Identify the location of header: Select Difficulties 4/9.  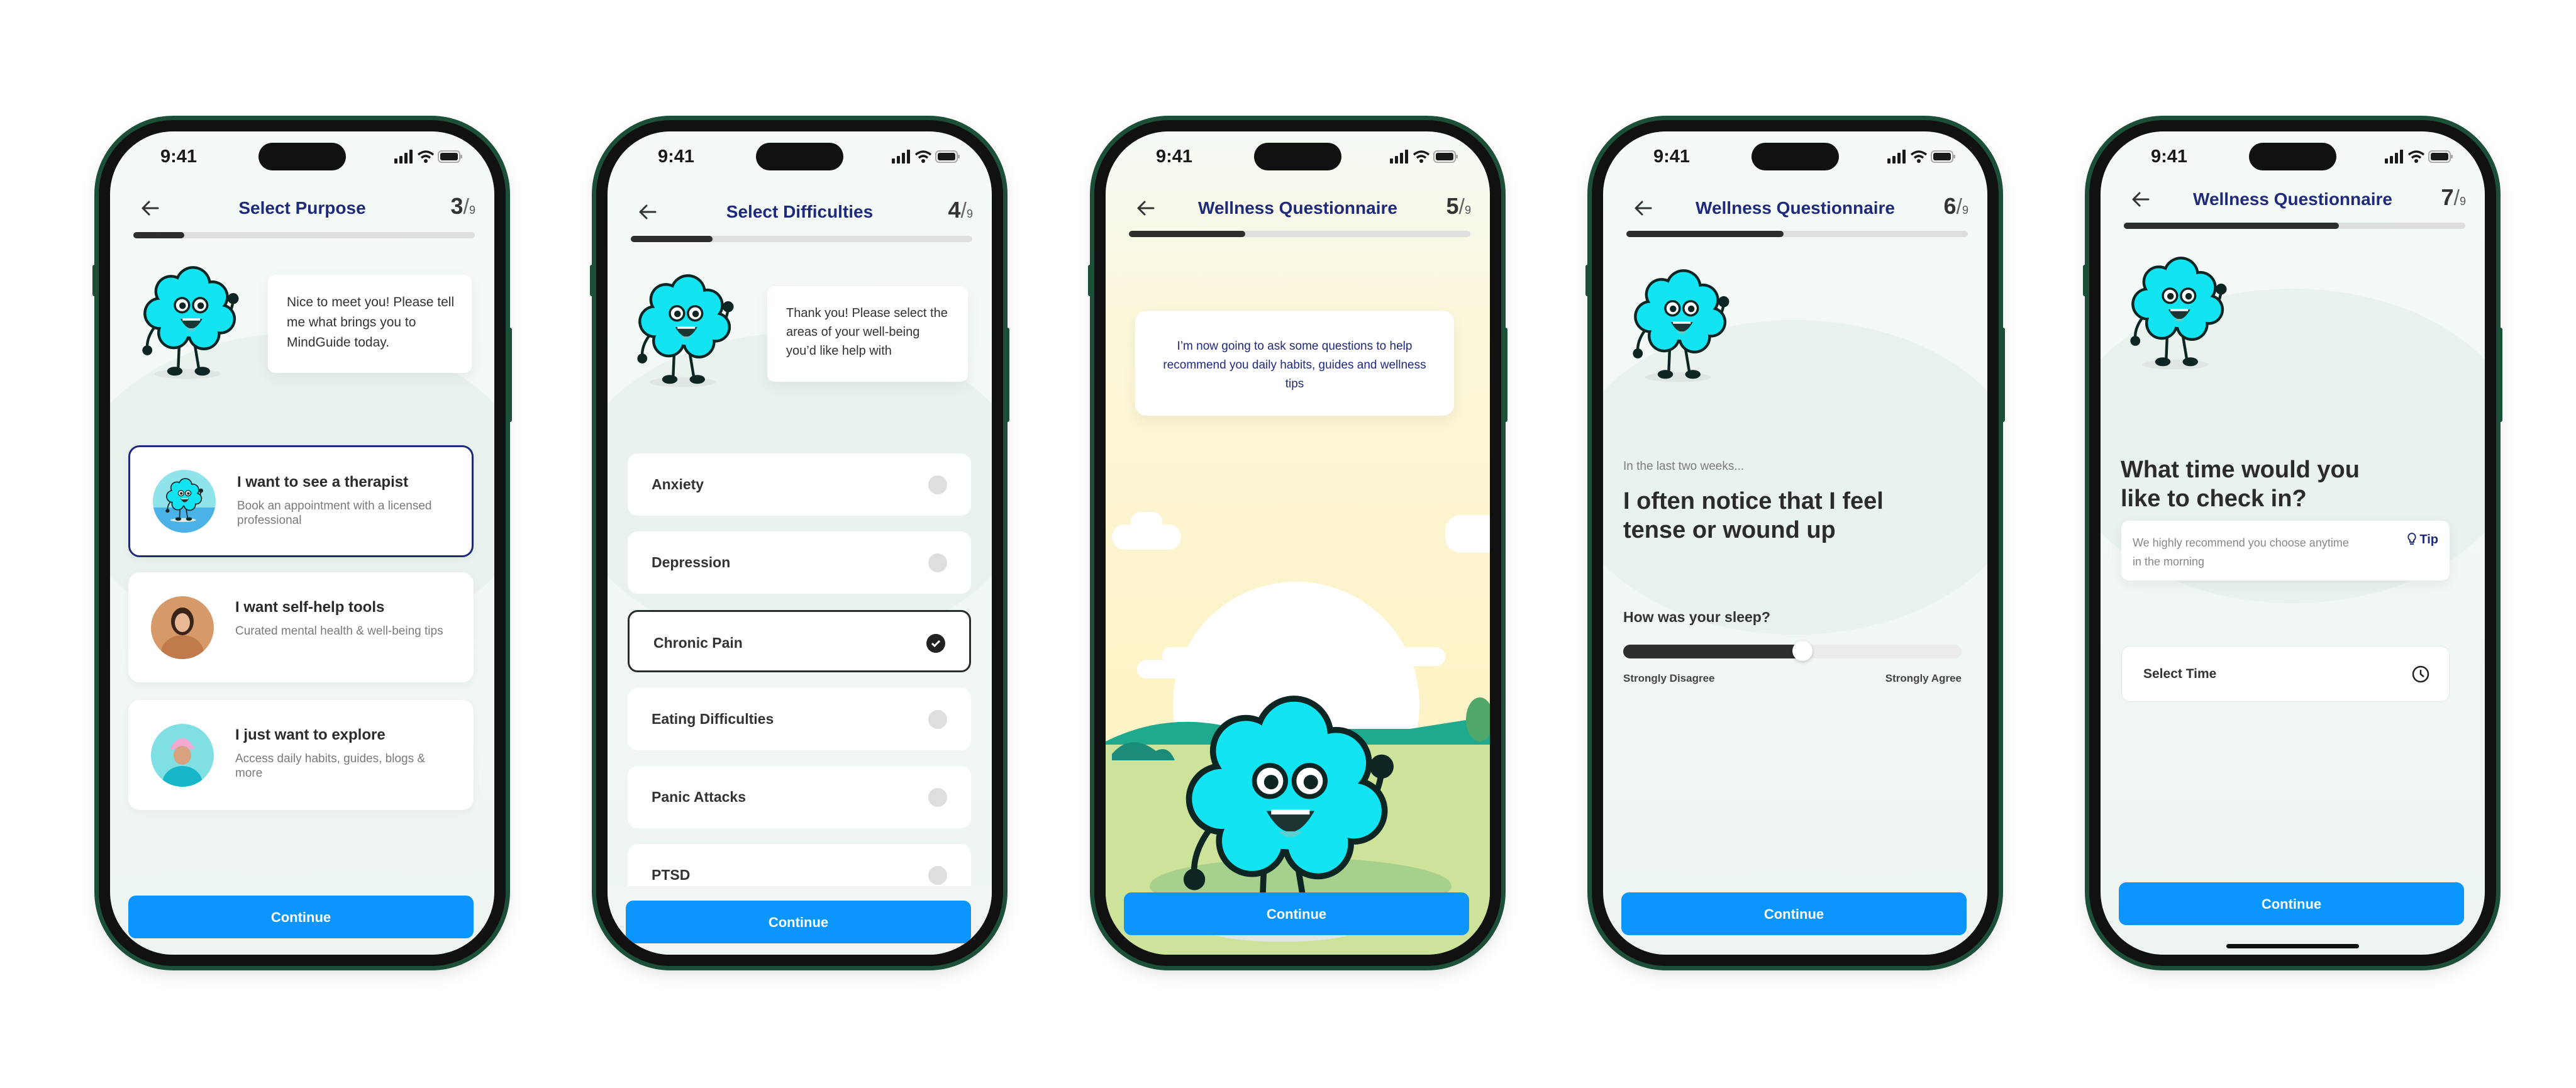
(800, 211).